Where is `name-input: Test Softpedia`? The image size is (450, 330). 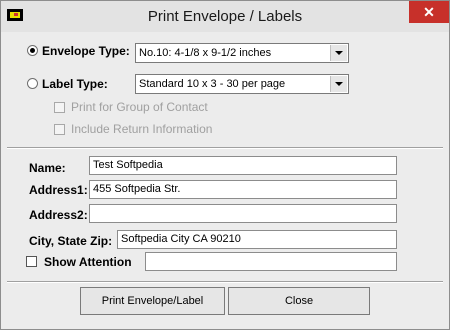
name-input: Test Softpedia is located at coordinates (243, 165).